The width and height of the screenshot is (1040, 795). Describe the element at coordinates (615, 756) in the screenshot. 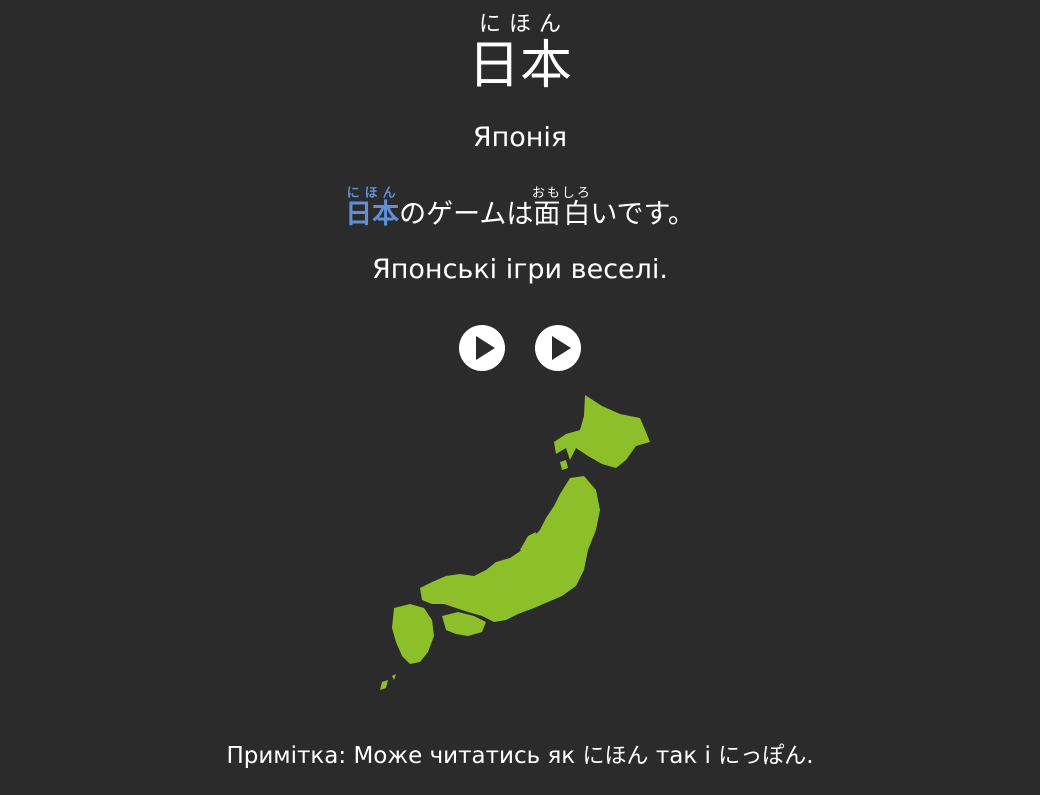

I see `note-reading-1: にほん` at that location.